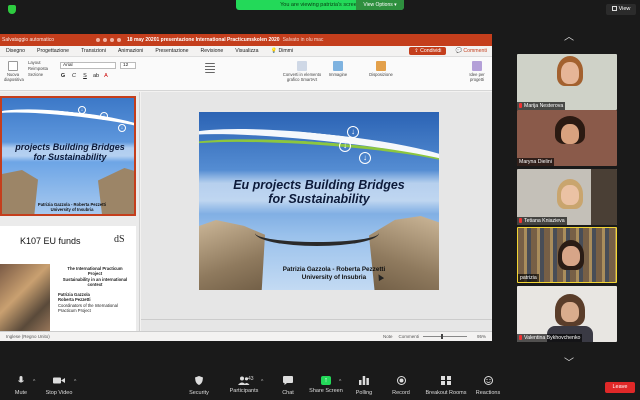  What do you see at coordinates (130, 51) in the screenshot?
I see `tab-animations: Animazioni` at bounding box center [130, 51].